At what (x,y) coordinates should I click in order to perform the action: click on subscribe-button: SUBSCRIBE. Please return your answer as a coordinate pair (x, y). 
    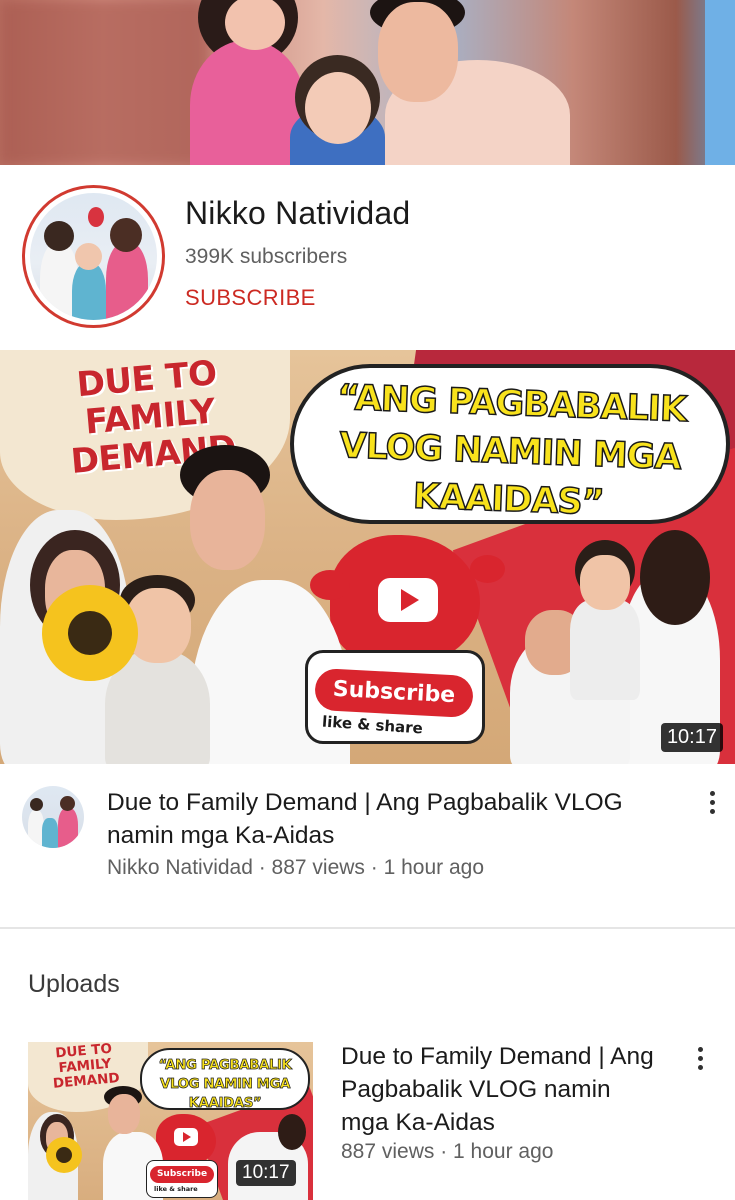
    Looking at the image, I should click on (250, 298).